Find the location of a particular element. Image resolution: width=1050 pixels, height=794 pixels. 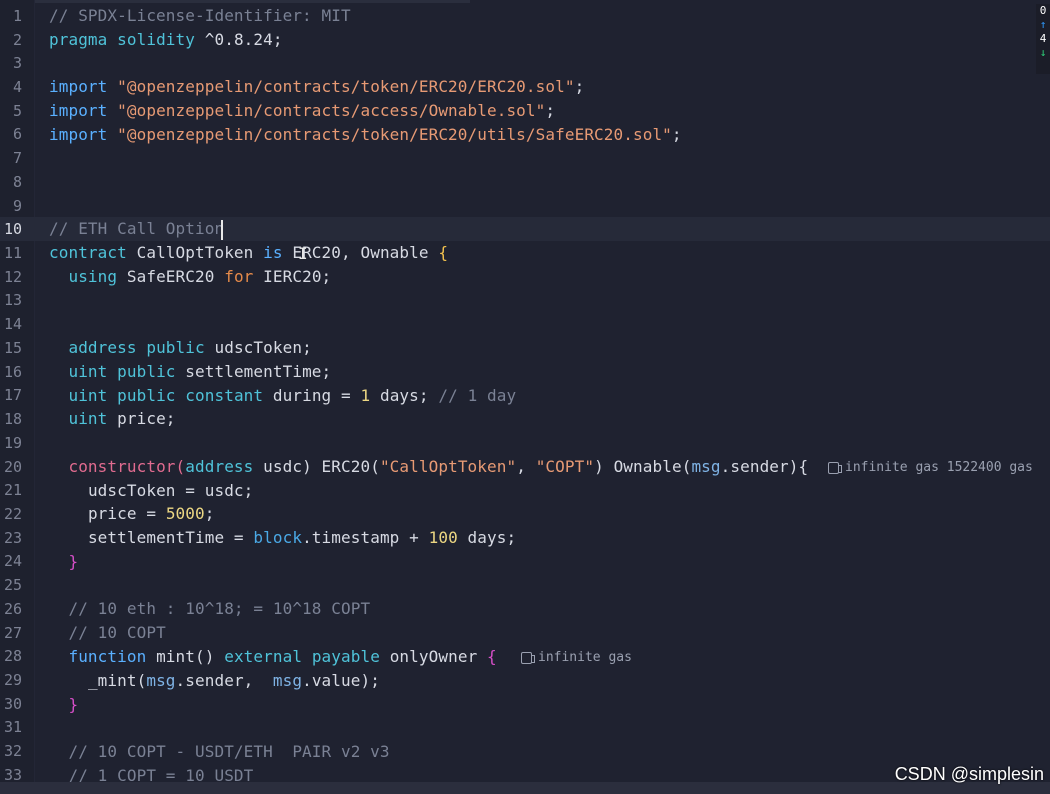

line-number: 7 is located at coordinates (17, 158).